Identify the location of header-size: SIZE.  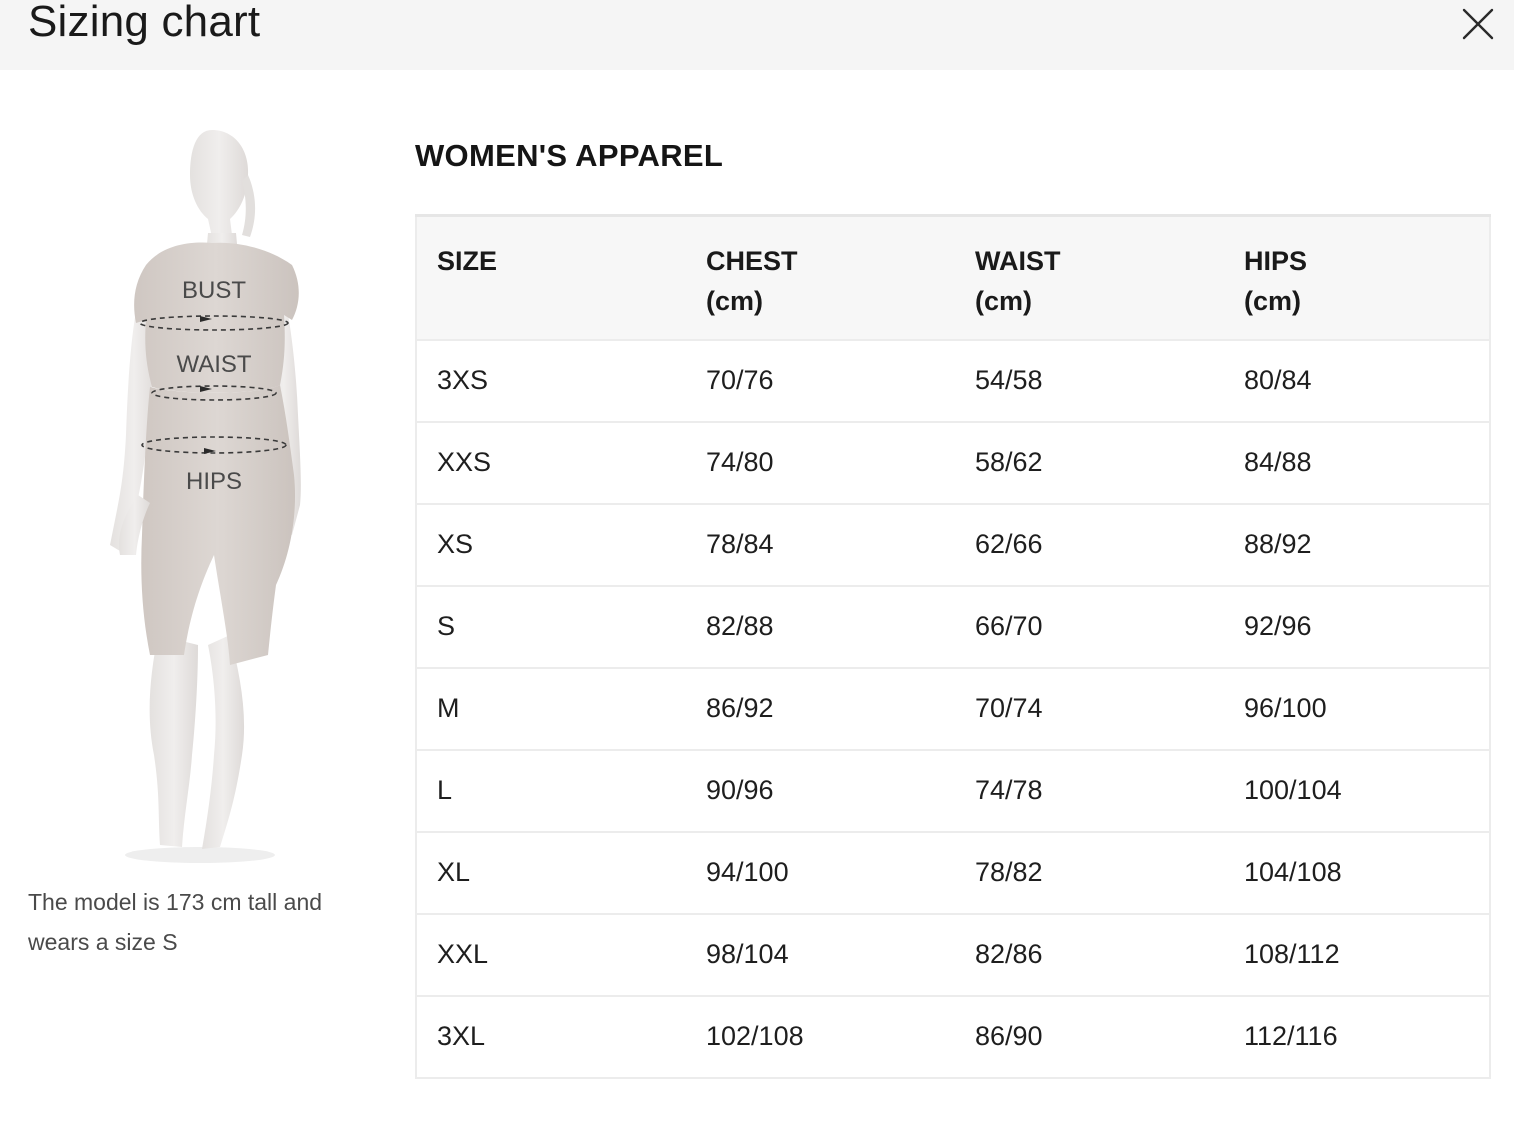
(551, 278).